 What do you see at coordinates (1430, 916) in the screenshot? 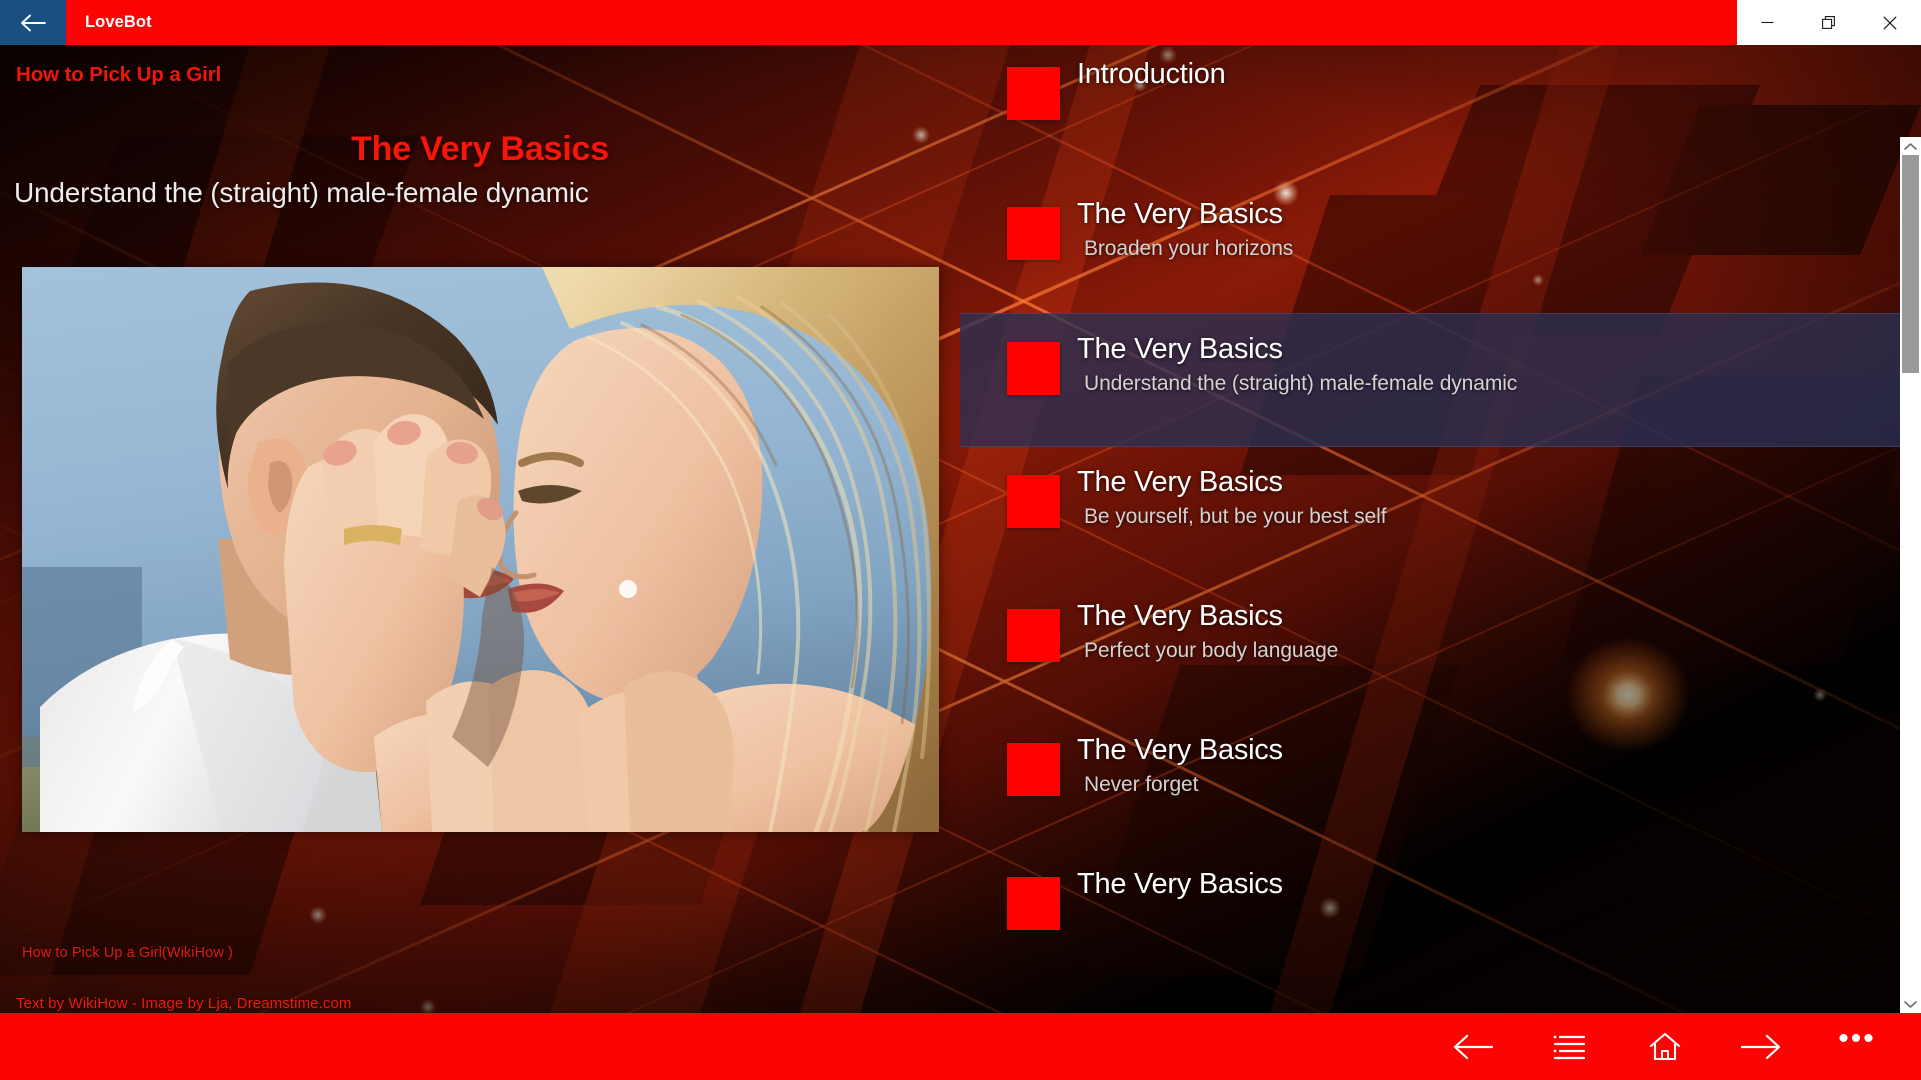
I see `toc-item-6: The Very Basics` at bounding box center [1430, 916].